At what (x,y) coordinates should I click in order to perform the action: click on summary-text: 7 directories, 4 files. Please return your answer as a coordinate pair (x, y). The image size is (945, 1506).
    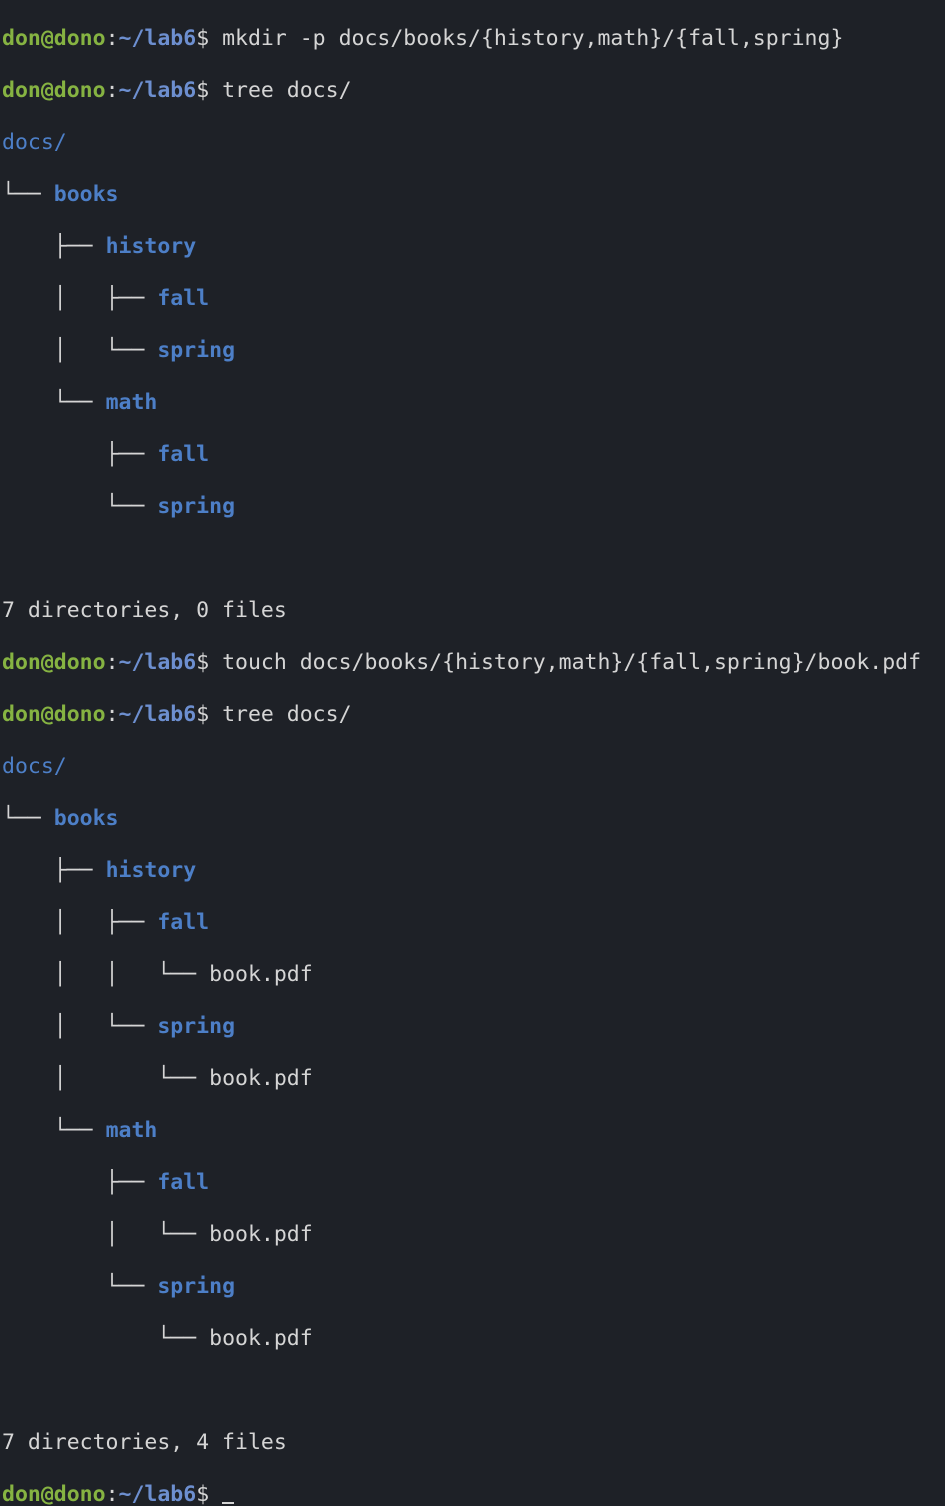
    Looking at the image, I should click on (144, 1442).